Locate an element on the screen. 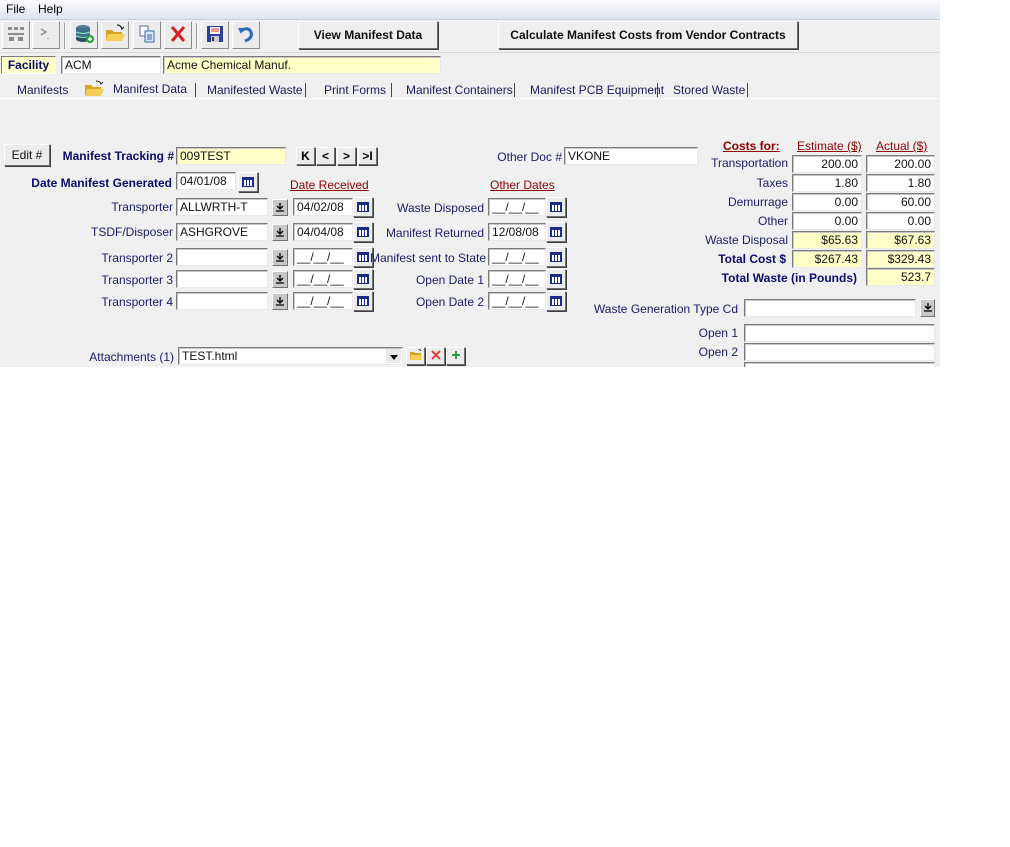 This screenshot has height=847, width=1010. manifest-sent-to-state-field: __/__/__ is located at coordinates (517, 257).